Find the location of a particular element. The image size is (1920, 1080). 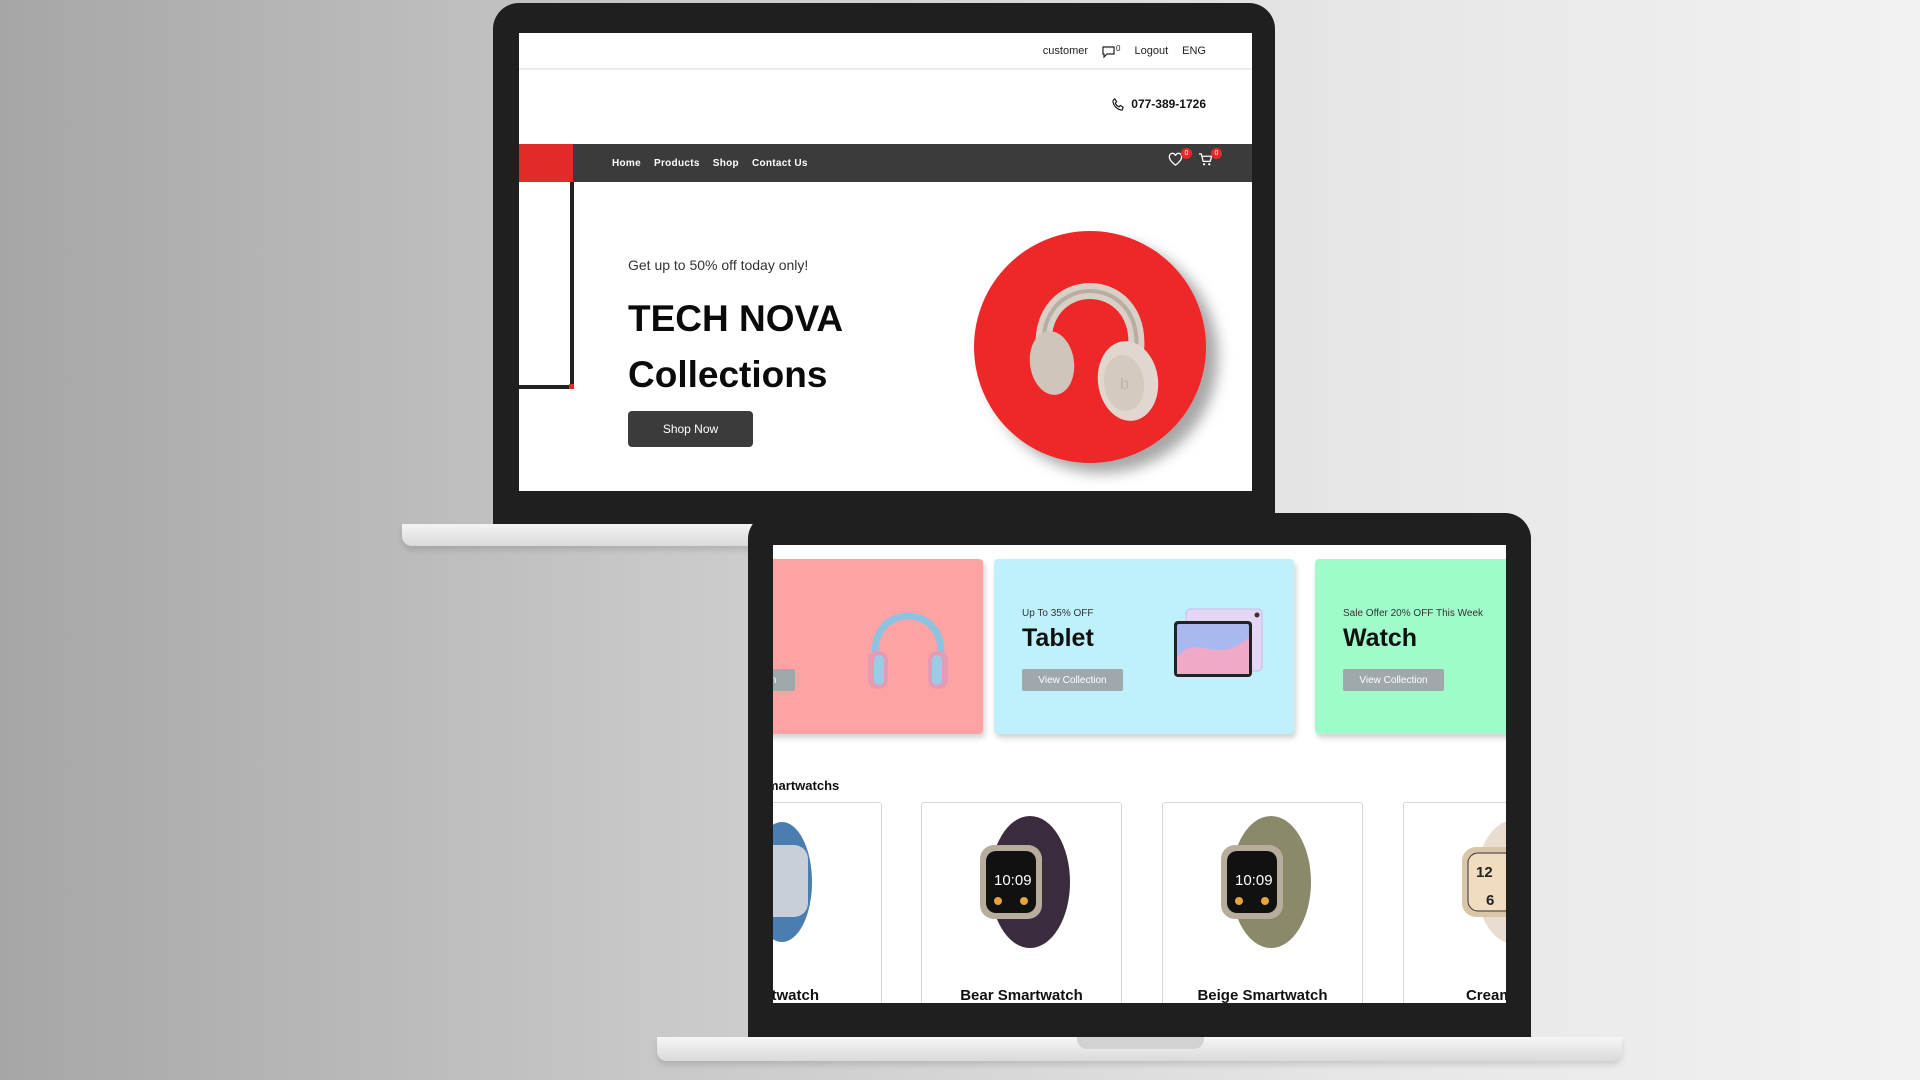

product-card: 10:09 Beige Smartwatch is located at coordinates (1262, 902).